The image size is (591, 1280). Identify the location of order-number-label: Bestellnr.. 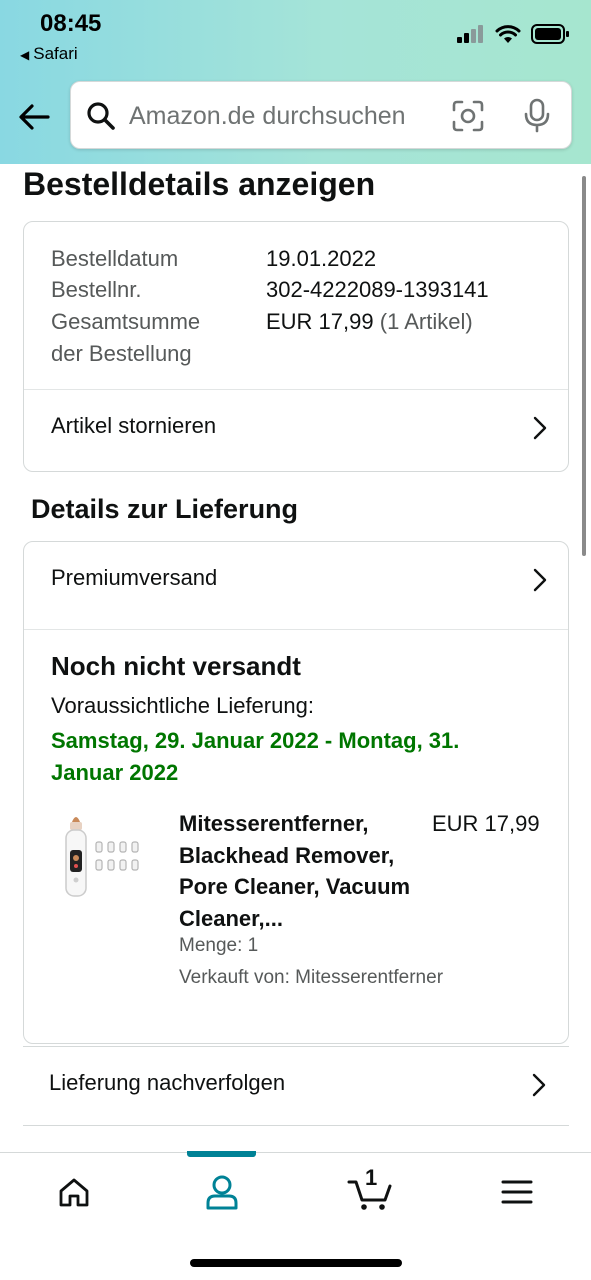
(96, 289).